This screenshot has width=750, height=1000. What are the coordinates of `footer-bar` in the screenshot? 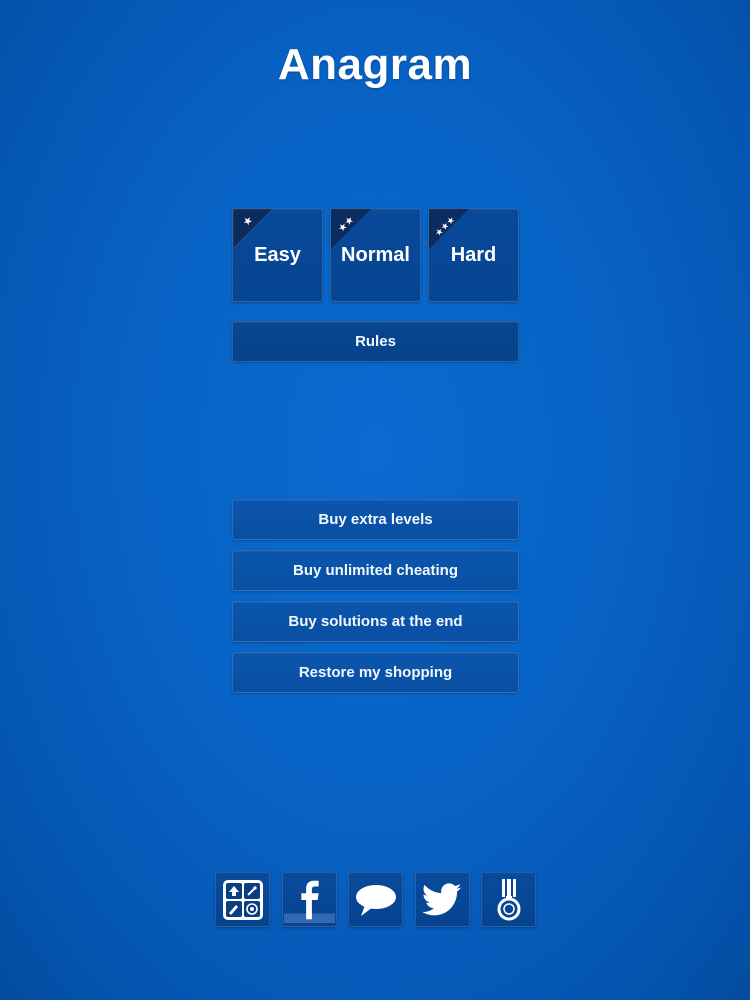 It's located at (375, 899).